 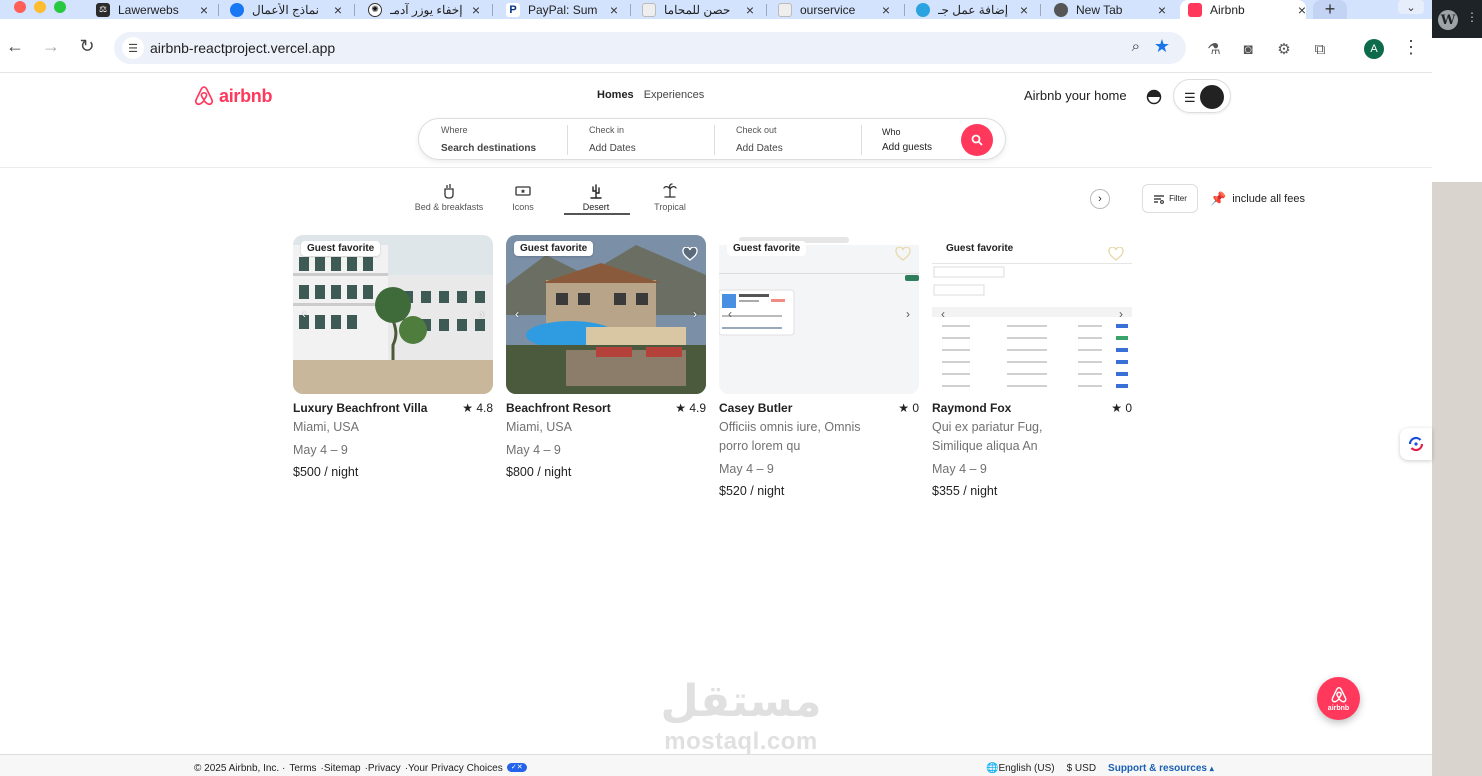 What do you see at coordinates (1081, 768) in the screenshot?
I see `currency-selector: $ USD` at bounding box center [1081, 768].